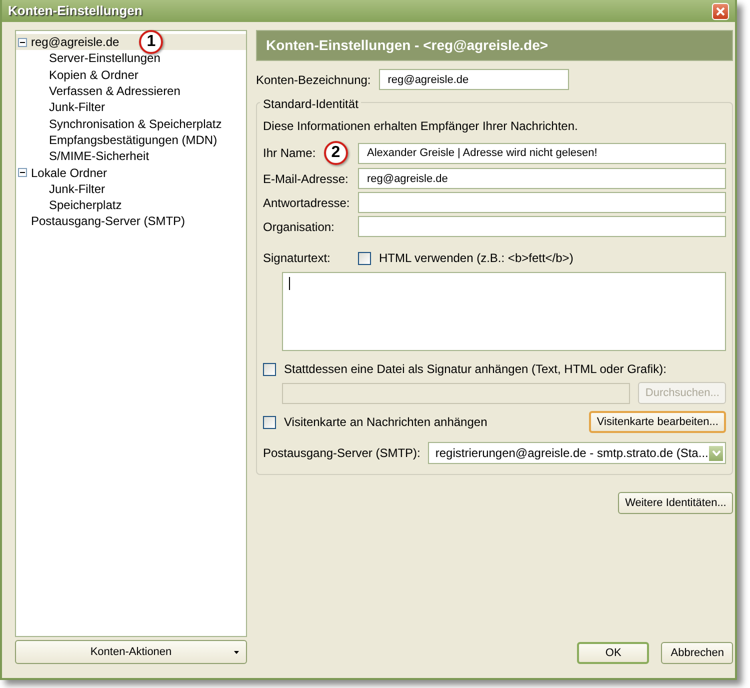 Image resolution: width=750 pixels, height=688 pixels. Describe the element at coordinates (131, 205) in the screenshot. I see `tree-item: Speicherplatz` at that location.